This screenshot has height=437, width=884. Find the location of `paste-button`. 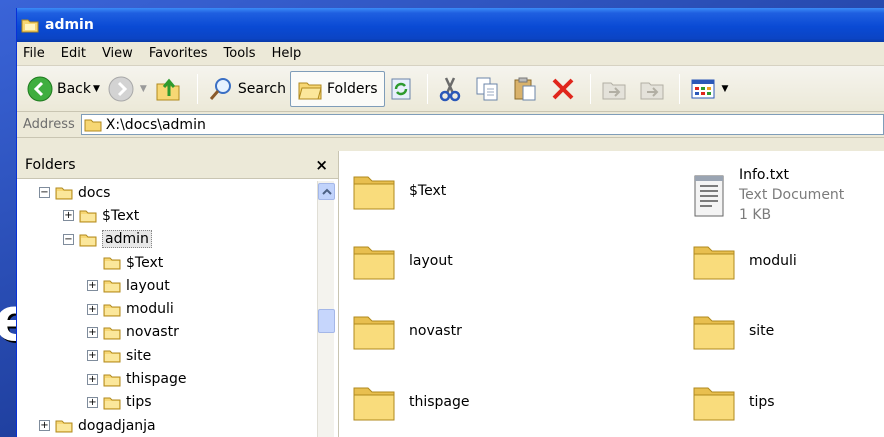

paste-button is located at coordinates (527, 89).